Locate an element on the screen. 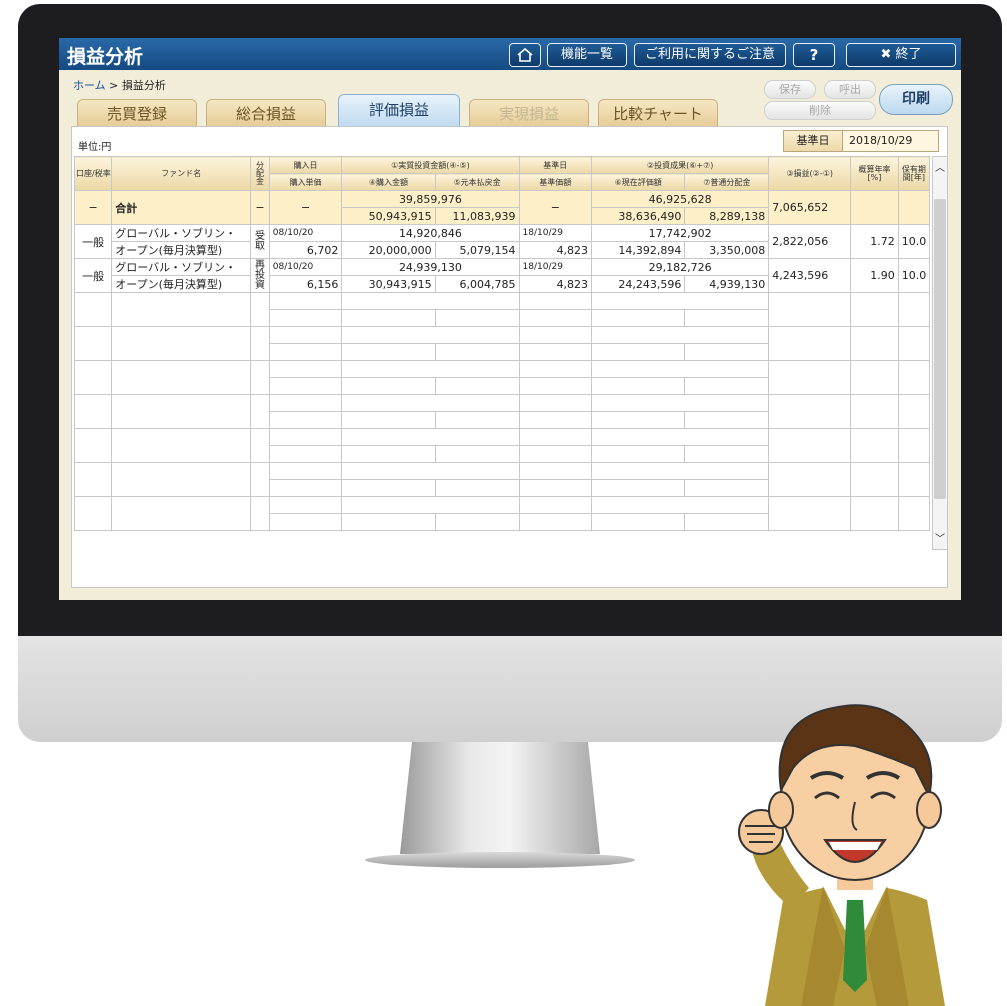  header-base-day: 基準日 is located at coordinates (555, 165).